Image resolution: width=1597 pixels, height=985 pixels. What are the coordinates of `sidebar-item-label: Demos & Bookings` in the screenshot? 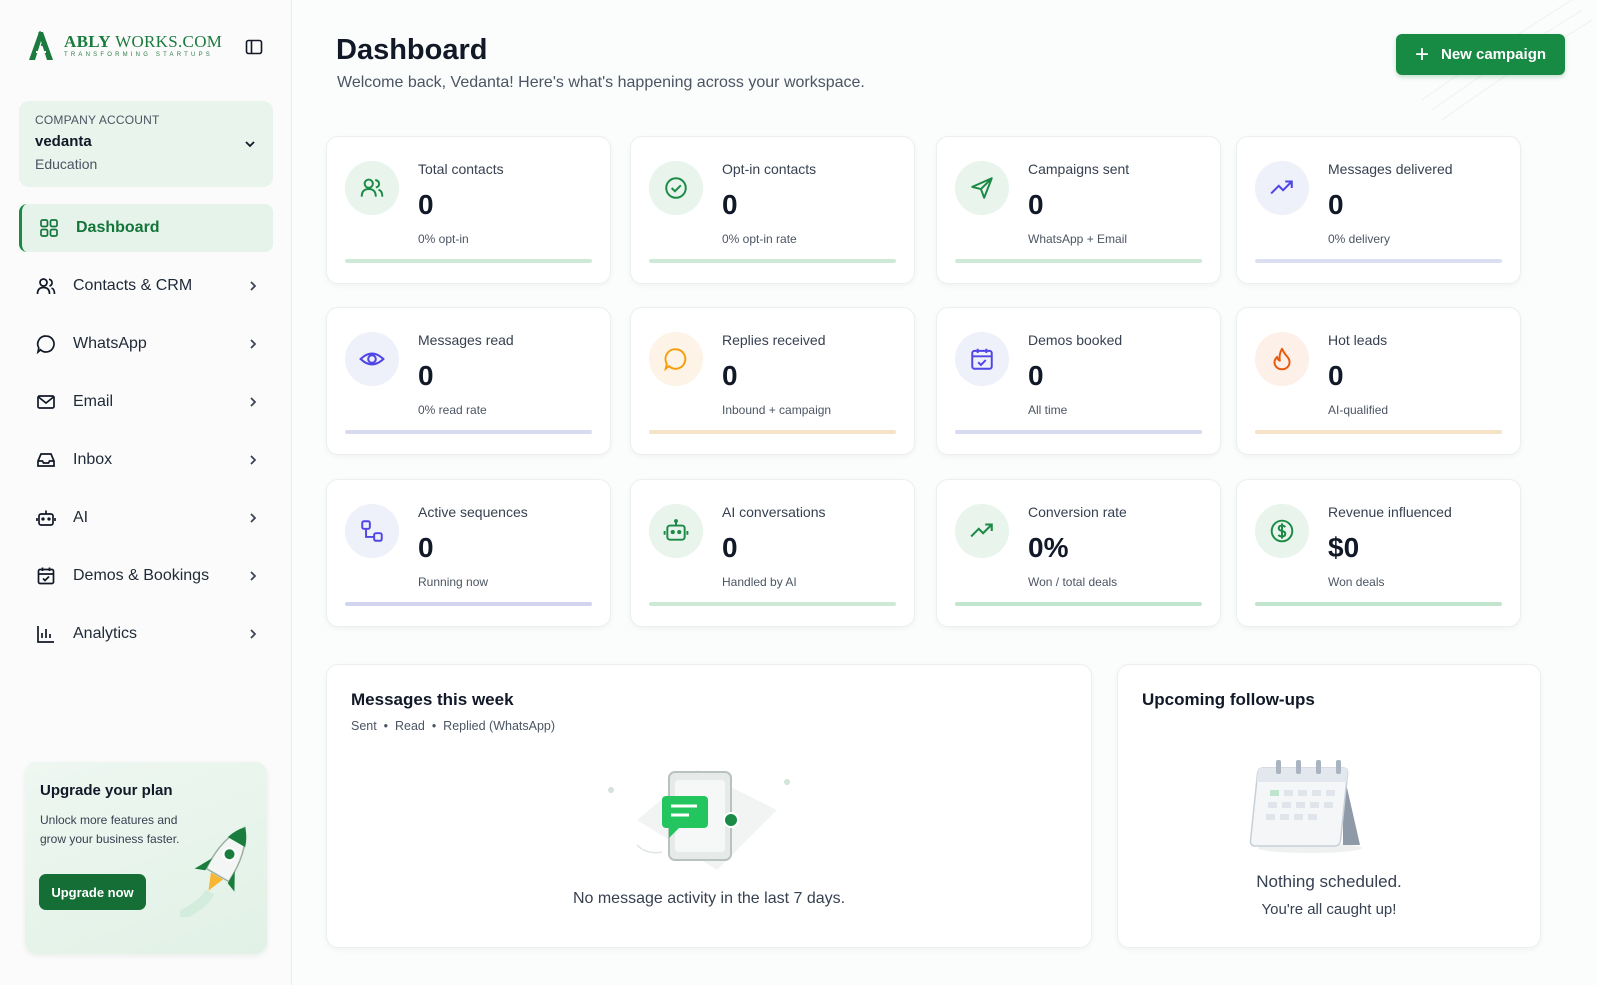 It's located at (141, 575).